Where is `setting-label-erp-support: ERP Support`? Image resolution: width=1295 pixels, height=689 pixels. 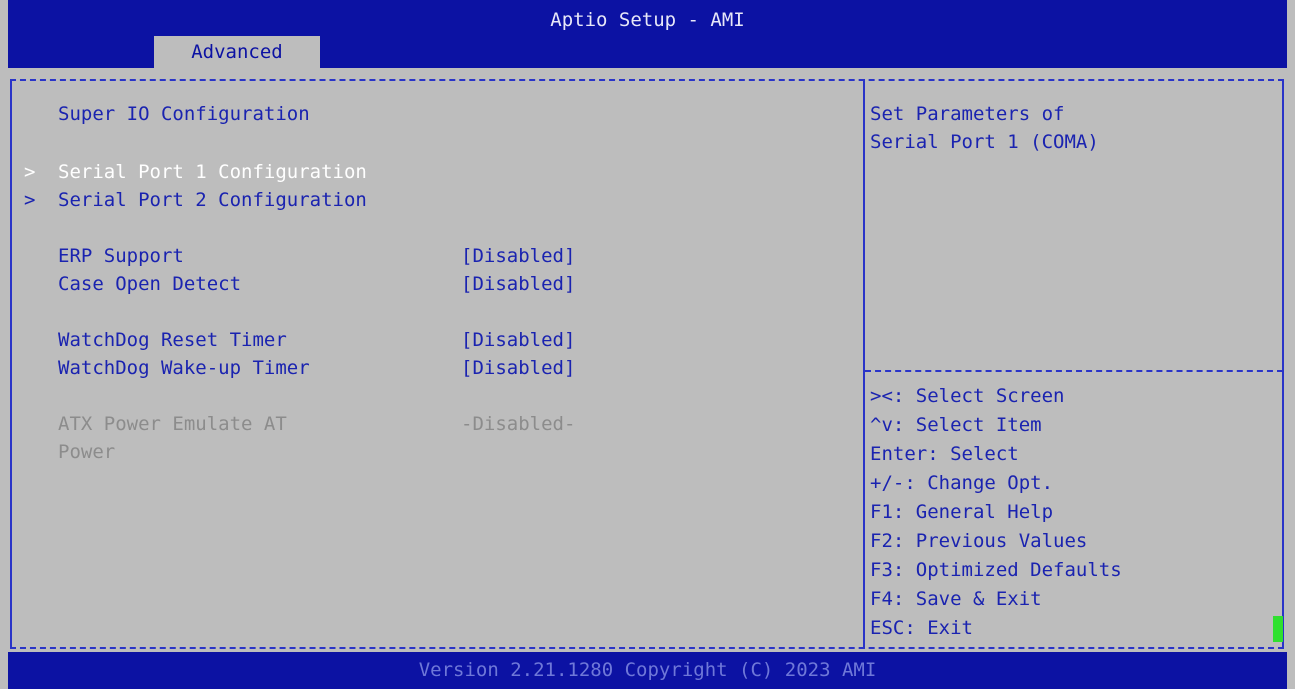 setting-label-erp-support: ERP Support is located at coordinates (121, 256).